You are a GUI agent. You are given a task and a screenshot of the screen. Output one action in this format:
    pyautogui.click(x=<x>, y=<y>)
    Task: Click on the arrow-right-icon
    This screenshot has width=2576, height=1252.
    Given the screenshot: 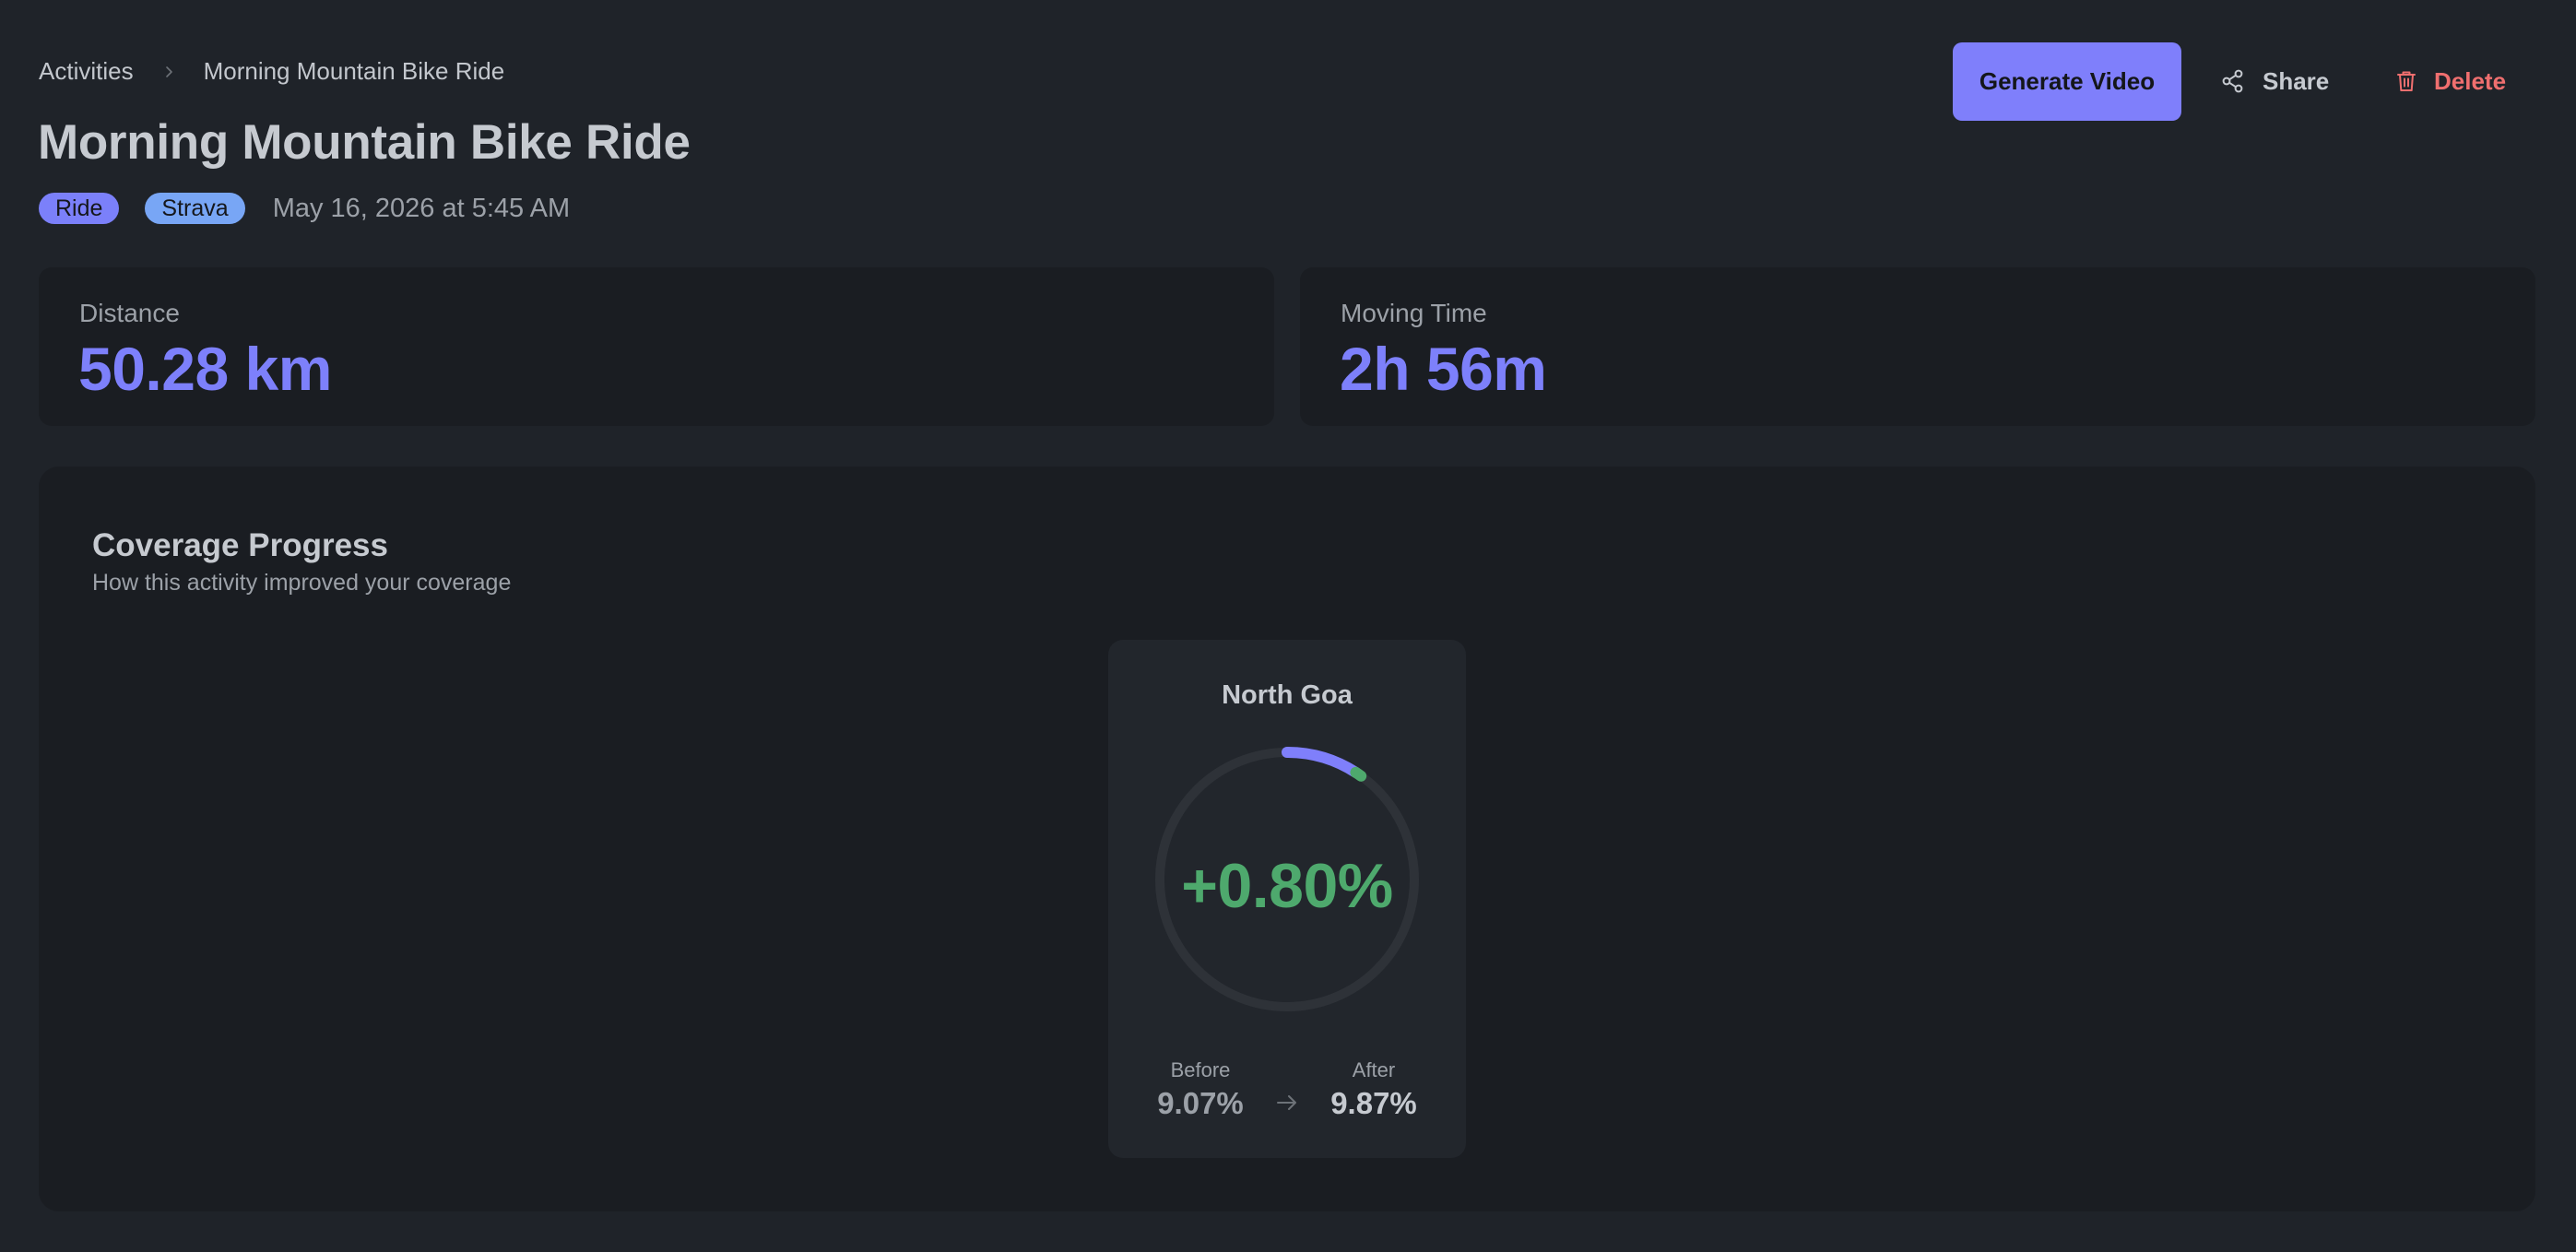 What is the action you would take?
    pyautogui.click(x=1286, y=1102)
    